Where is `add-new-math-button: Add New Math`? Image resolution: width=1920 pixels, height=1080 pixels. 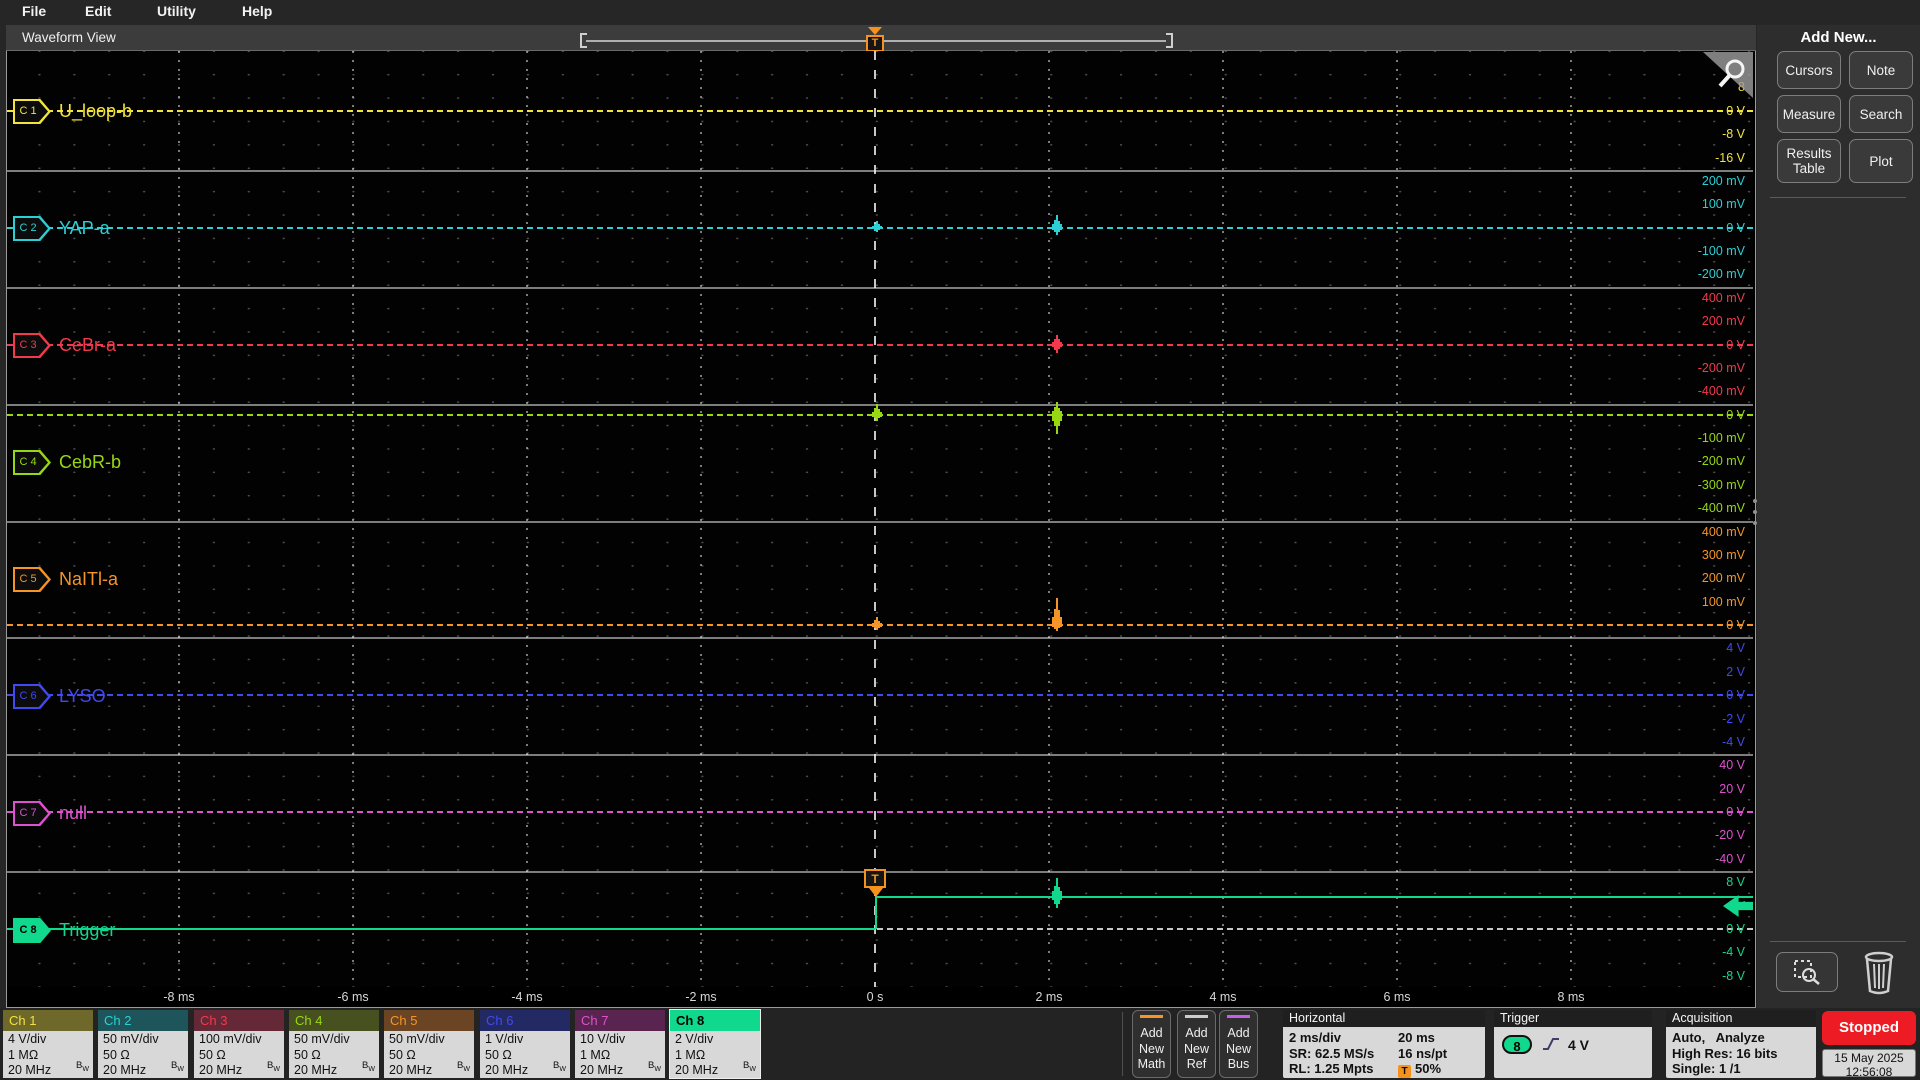
add-new-math-button: Add New Math is located at coordinates (1151, 1044).